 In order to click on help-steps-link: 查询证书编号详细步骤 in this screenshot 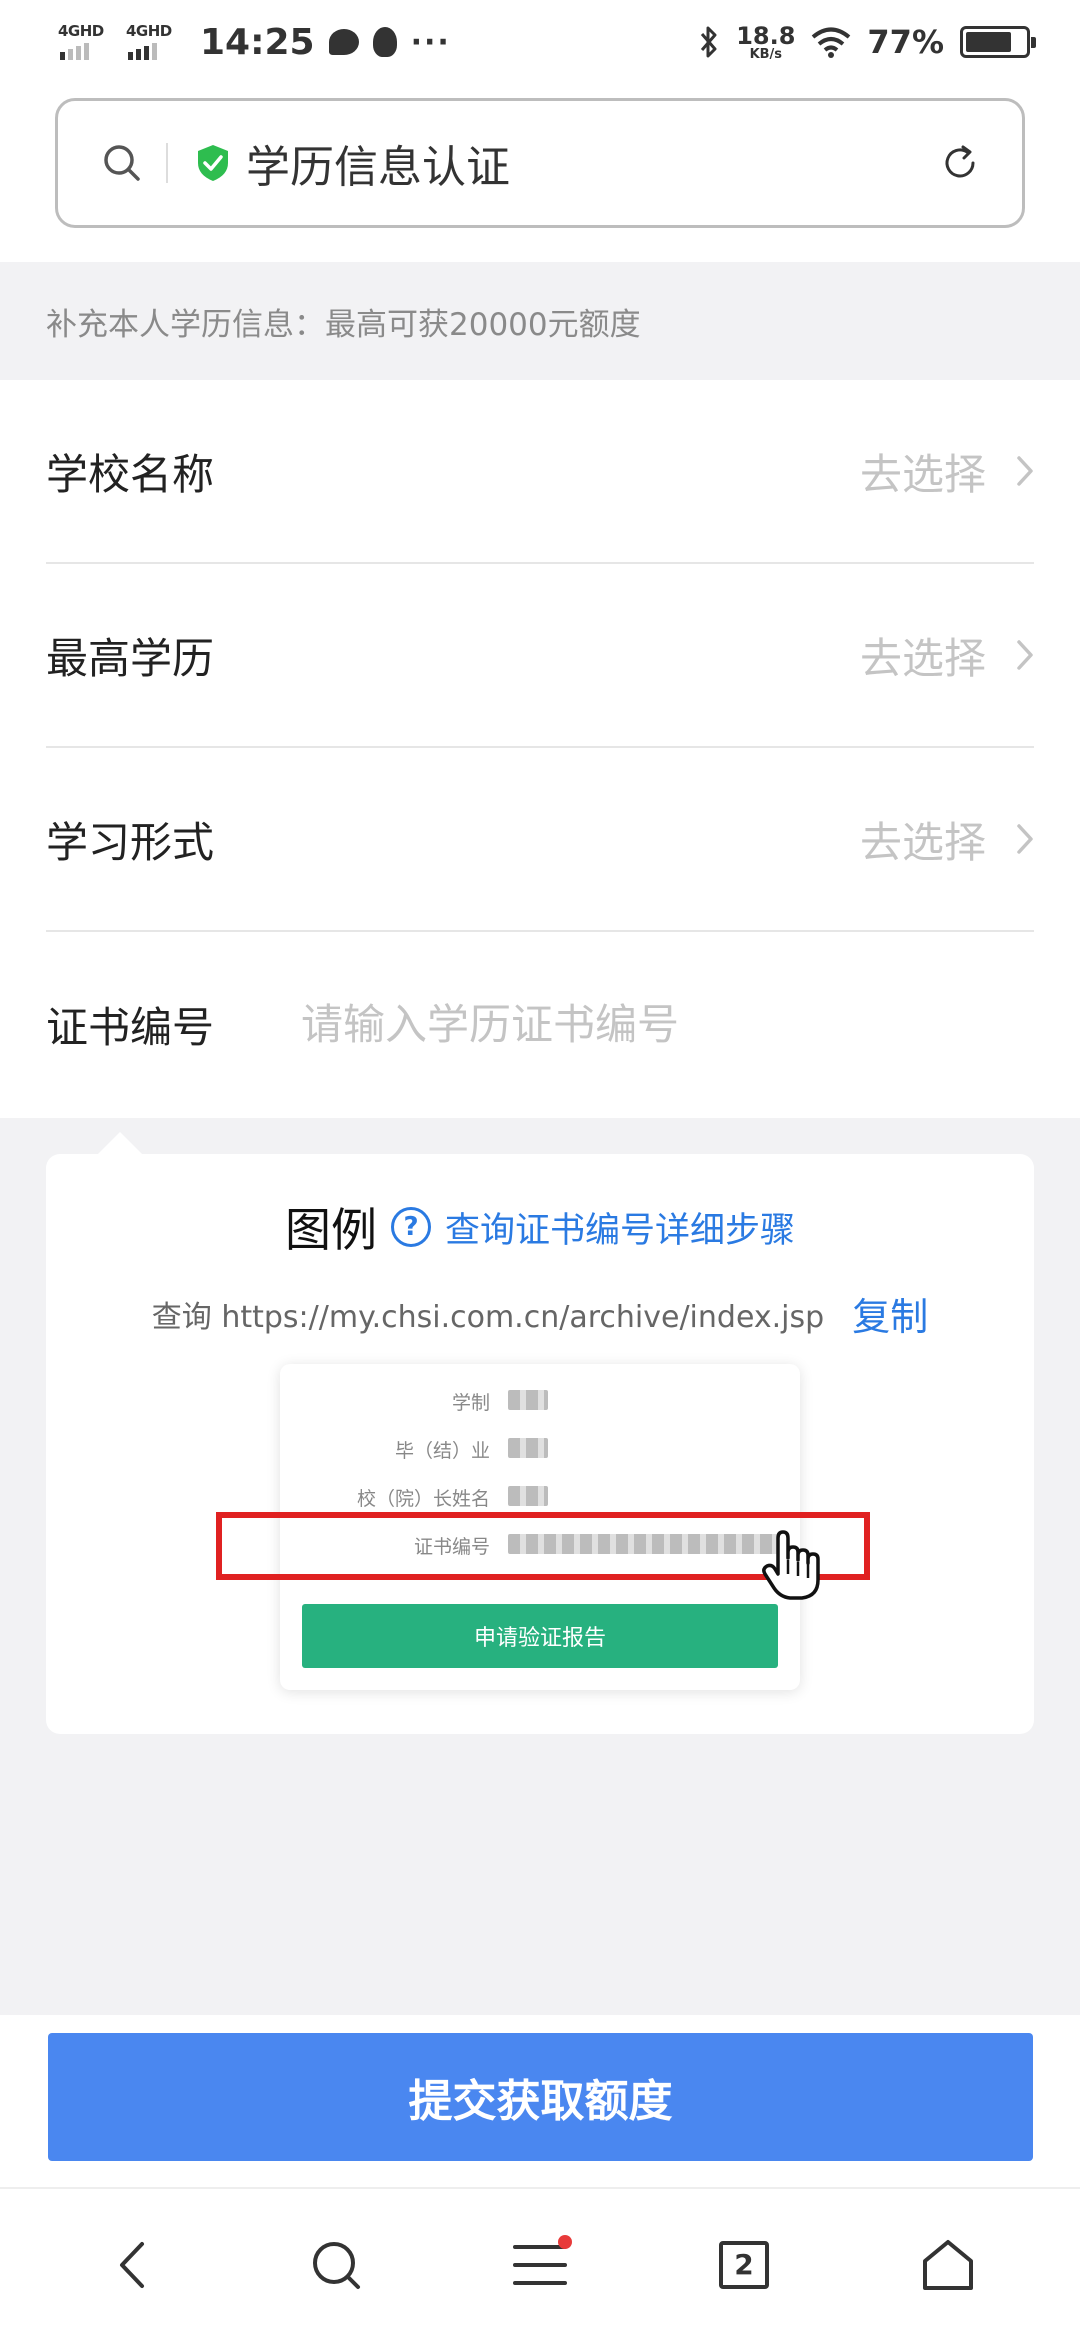, I will do `click(620, 1227)`.